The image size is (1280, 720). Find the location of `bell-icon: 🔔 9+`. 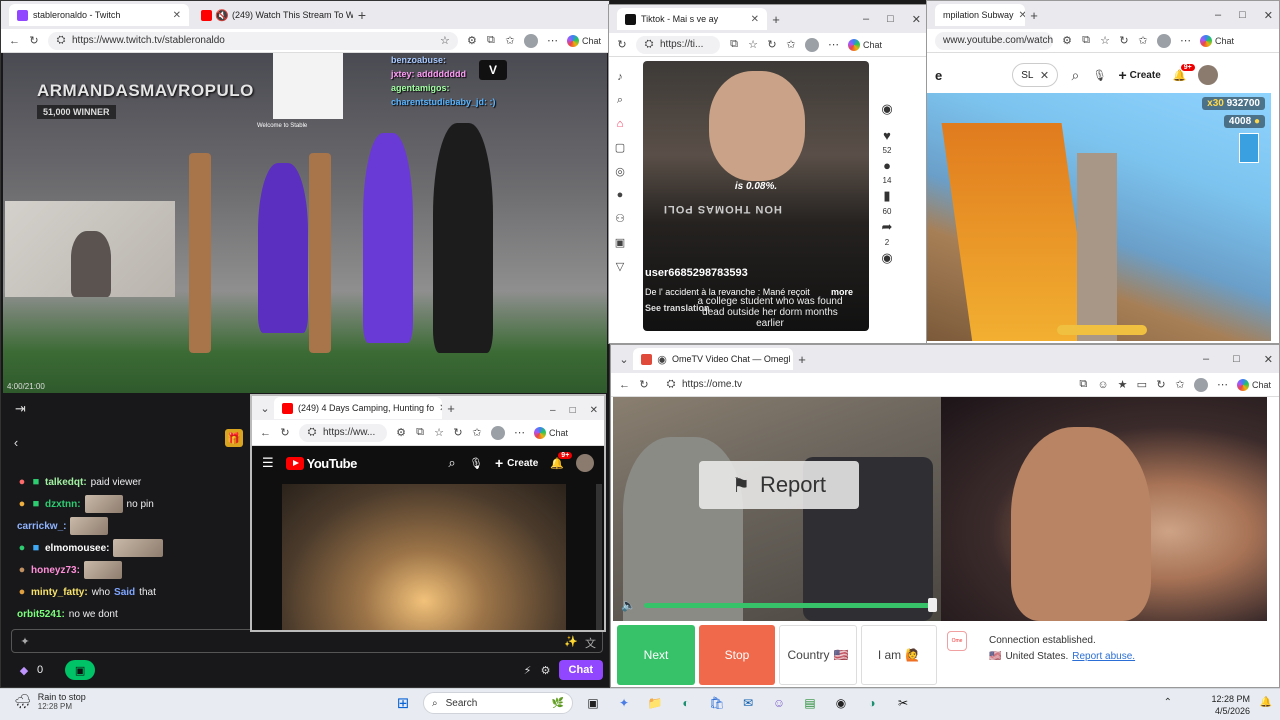

bell-icon: 🔔 9+ is located at coordinates (1184, 72).